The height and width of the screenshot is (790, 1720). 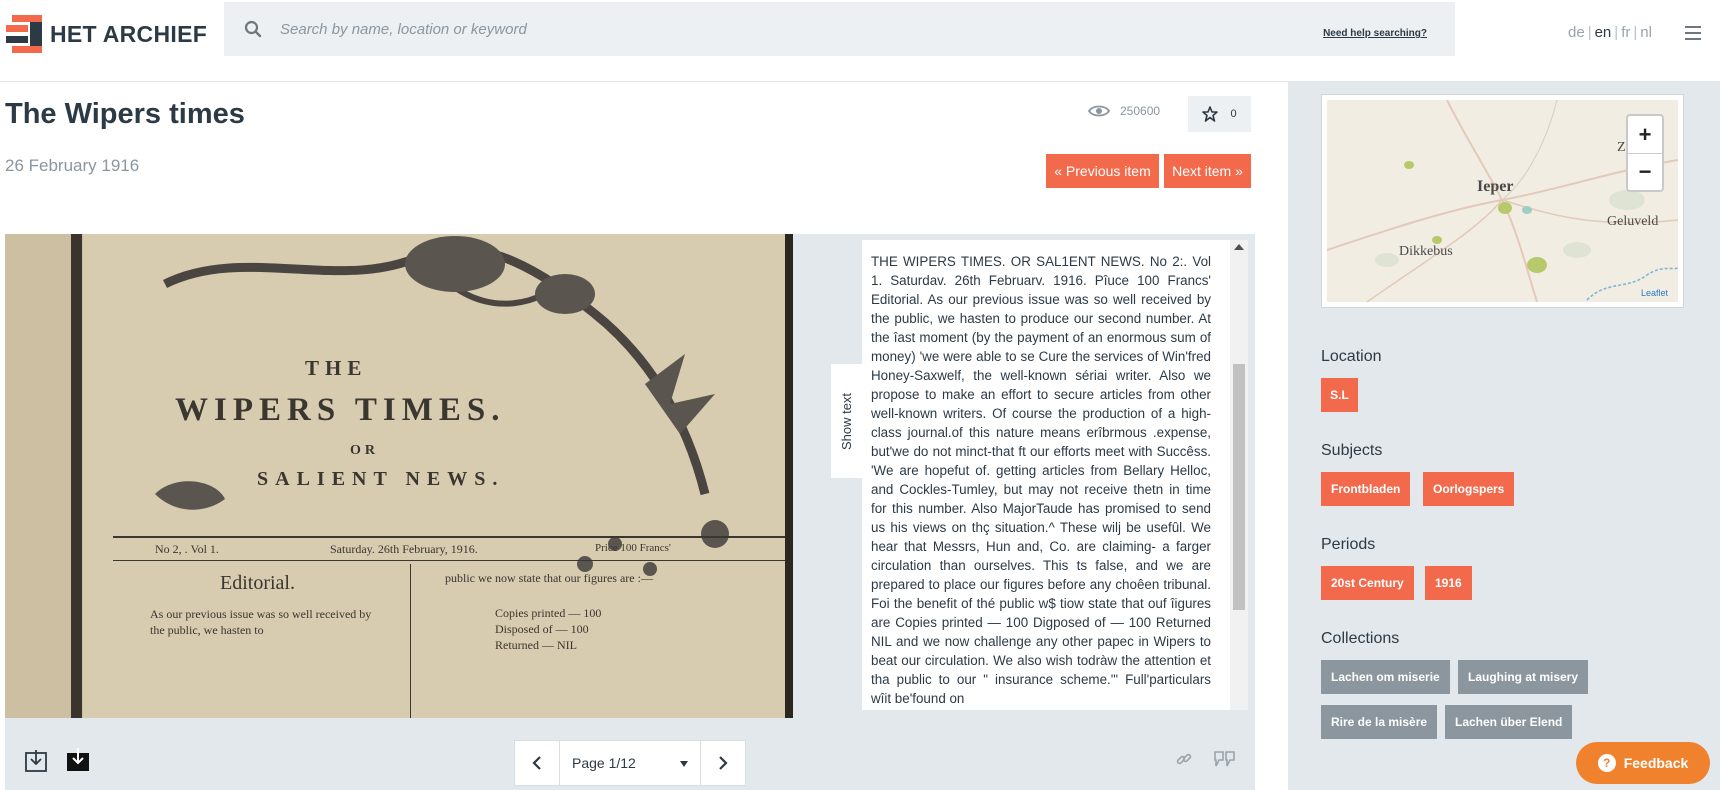 I want to click on ocr-scrollbar, so click(x=1239, y=475).